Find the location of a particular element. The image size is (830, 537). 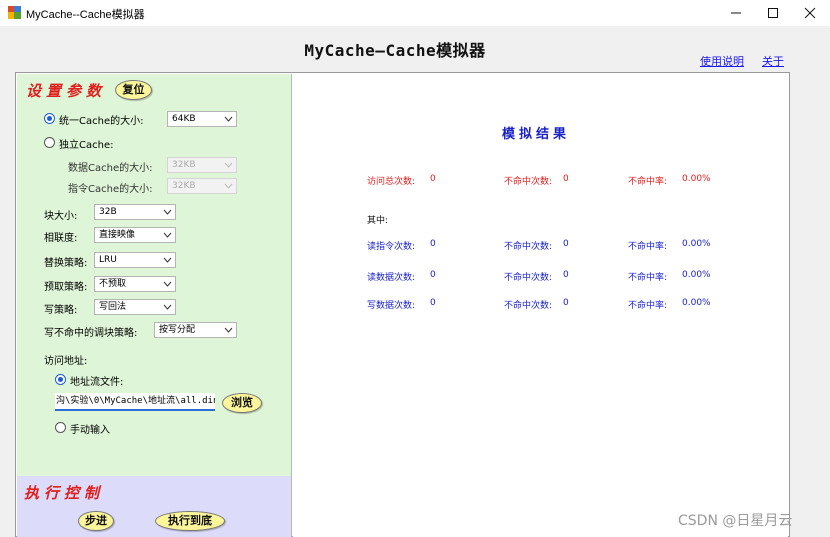

read-miss-rate-value: 0.00% is located at coordinates (696, 275).